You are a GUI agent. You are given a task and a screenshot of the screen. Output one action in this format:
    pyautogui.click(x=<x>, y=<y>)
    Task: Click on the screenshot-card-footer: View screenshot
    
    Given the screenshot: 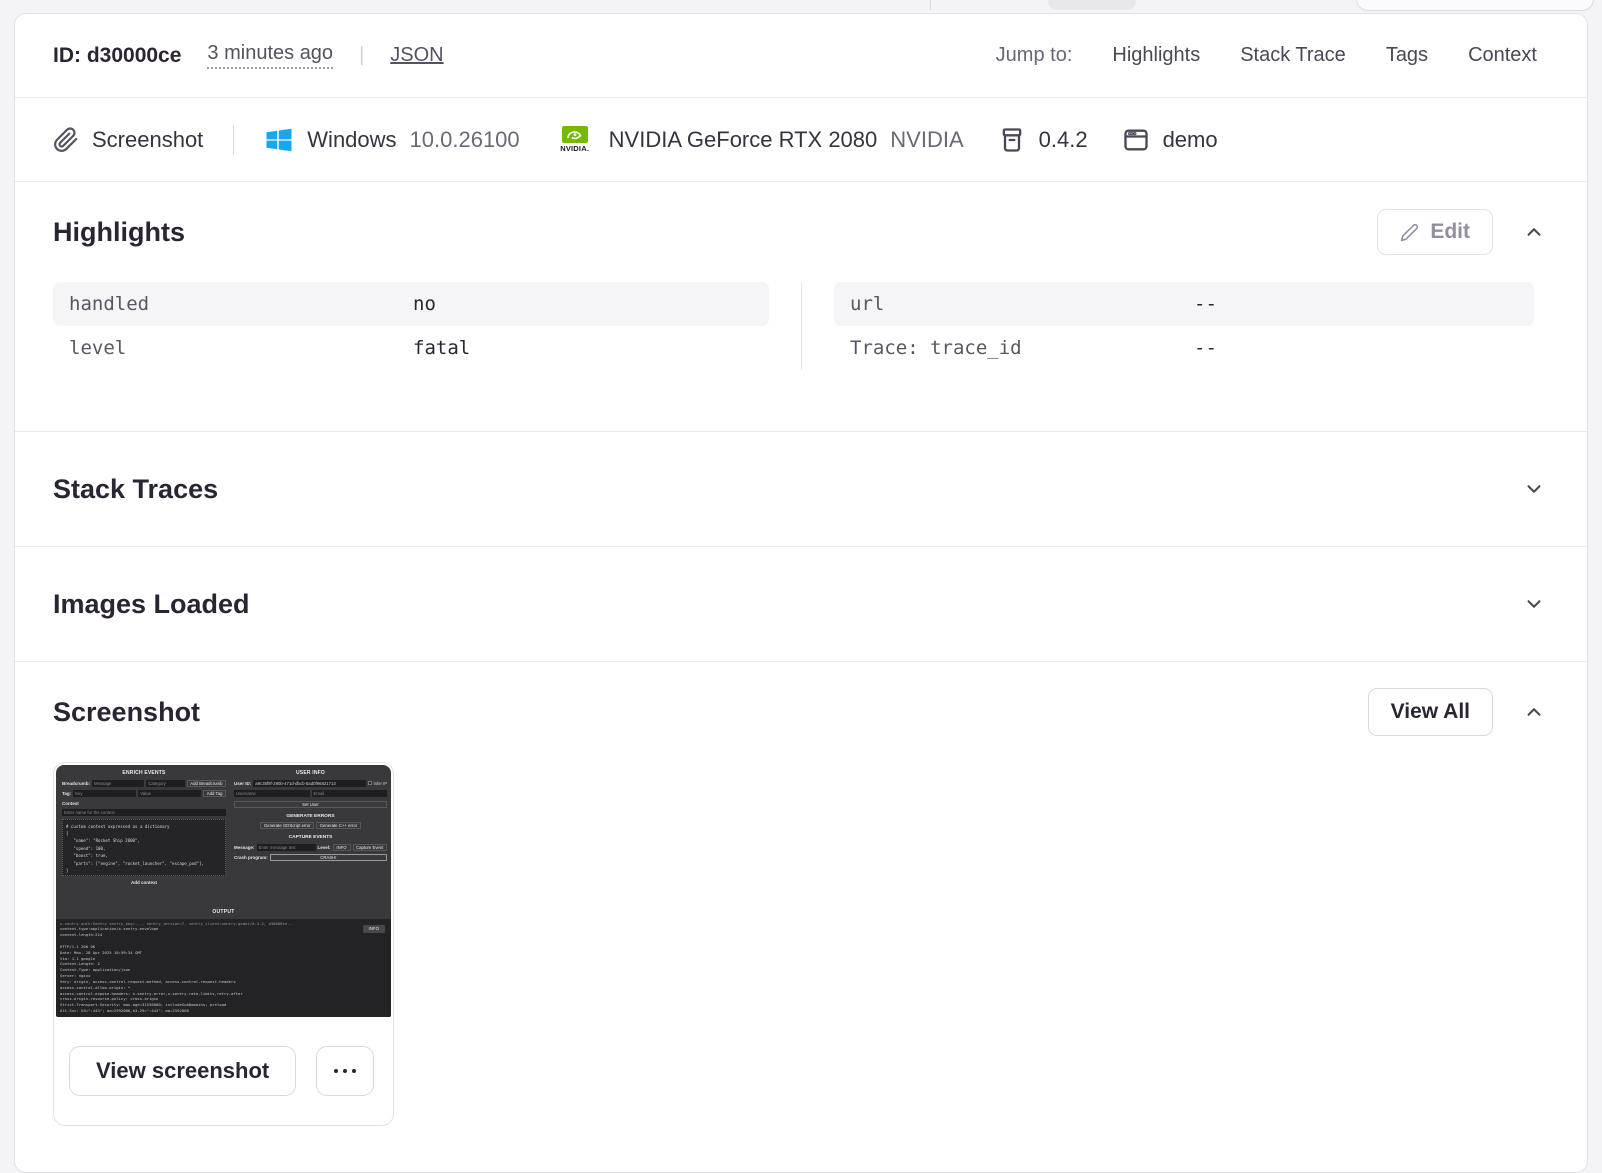 What is the action you would take?
    pyautogui.click(x=223, y=1071)
    